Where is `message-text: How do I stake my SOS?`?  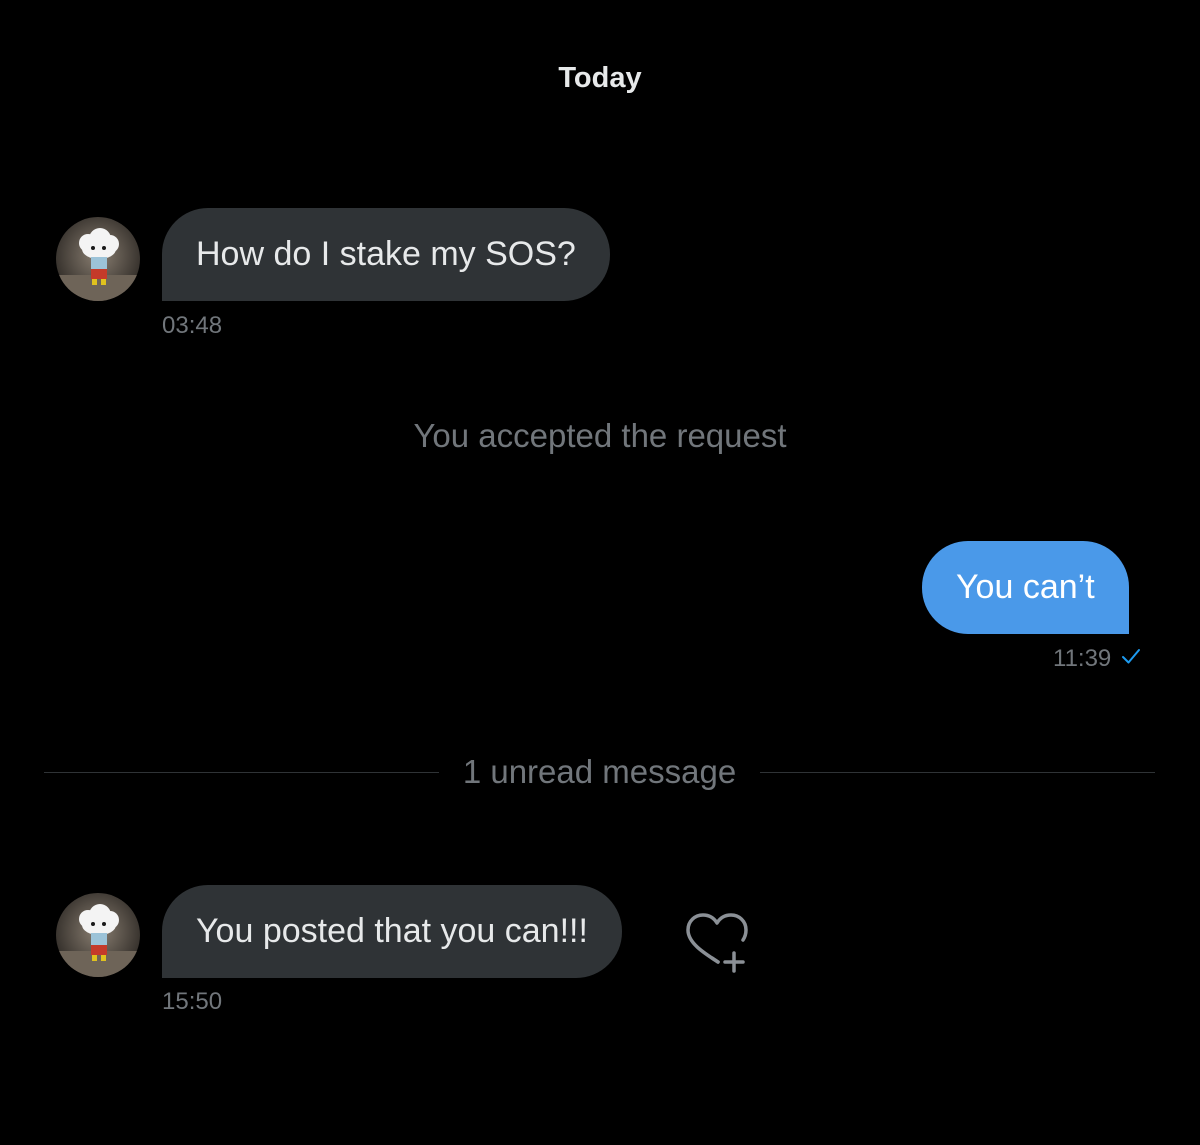 message-text: How do I stake my SOS? is located at coordinates (386, 254).